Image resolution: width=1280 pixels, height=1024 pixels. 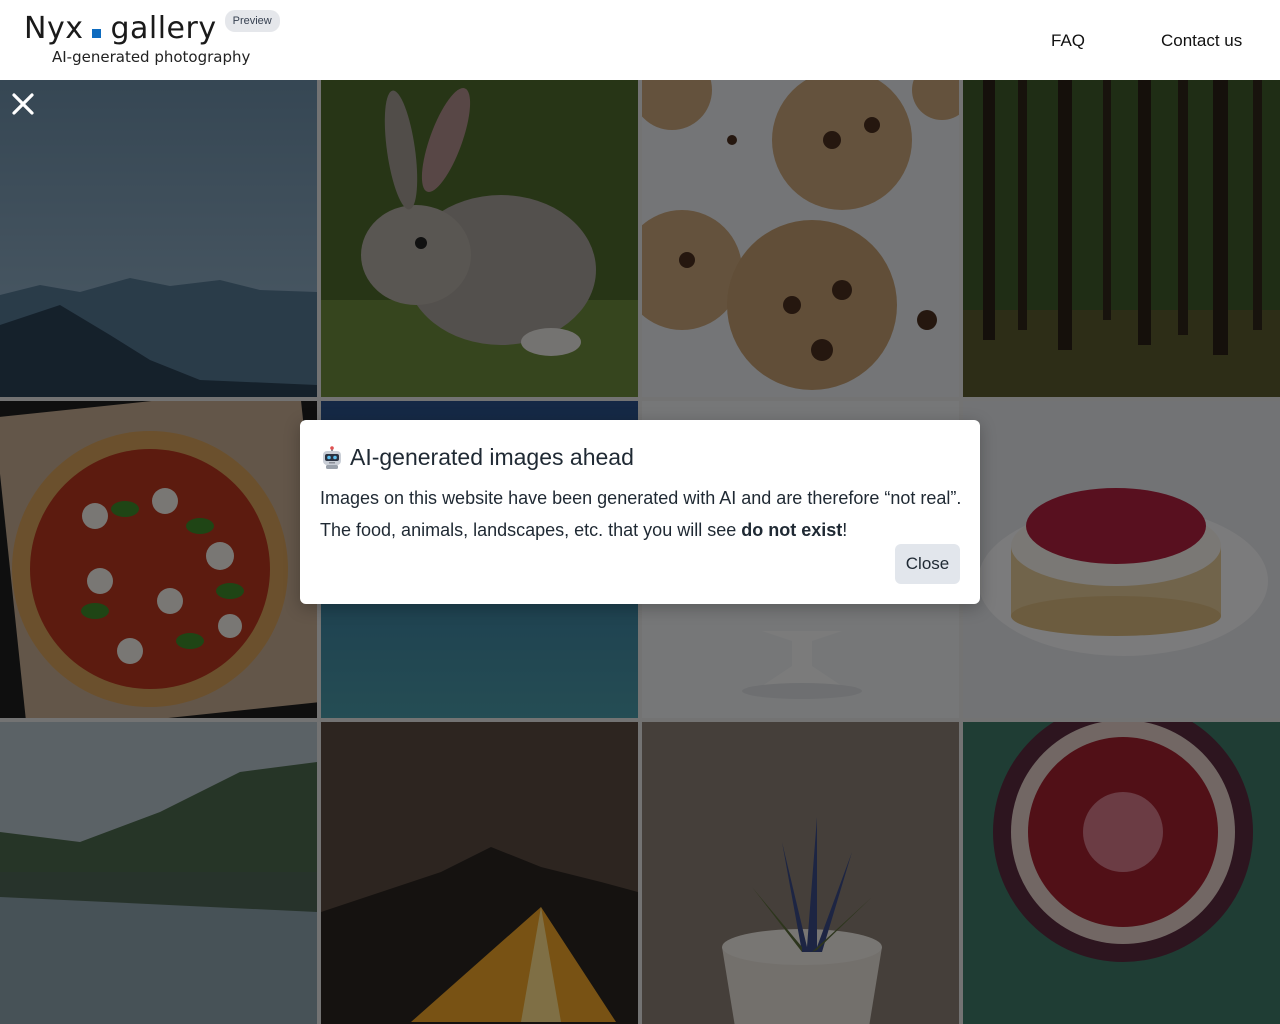 What do you see at coordinates (1201, 41) in the screenshot?
I see `nav-contact: Contact us` at bounding box center [1201, 41].